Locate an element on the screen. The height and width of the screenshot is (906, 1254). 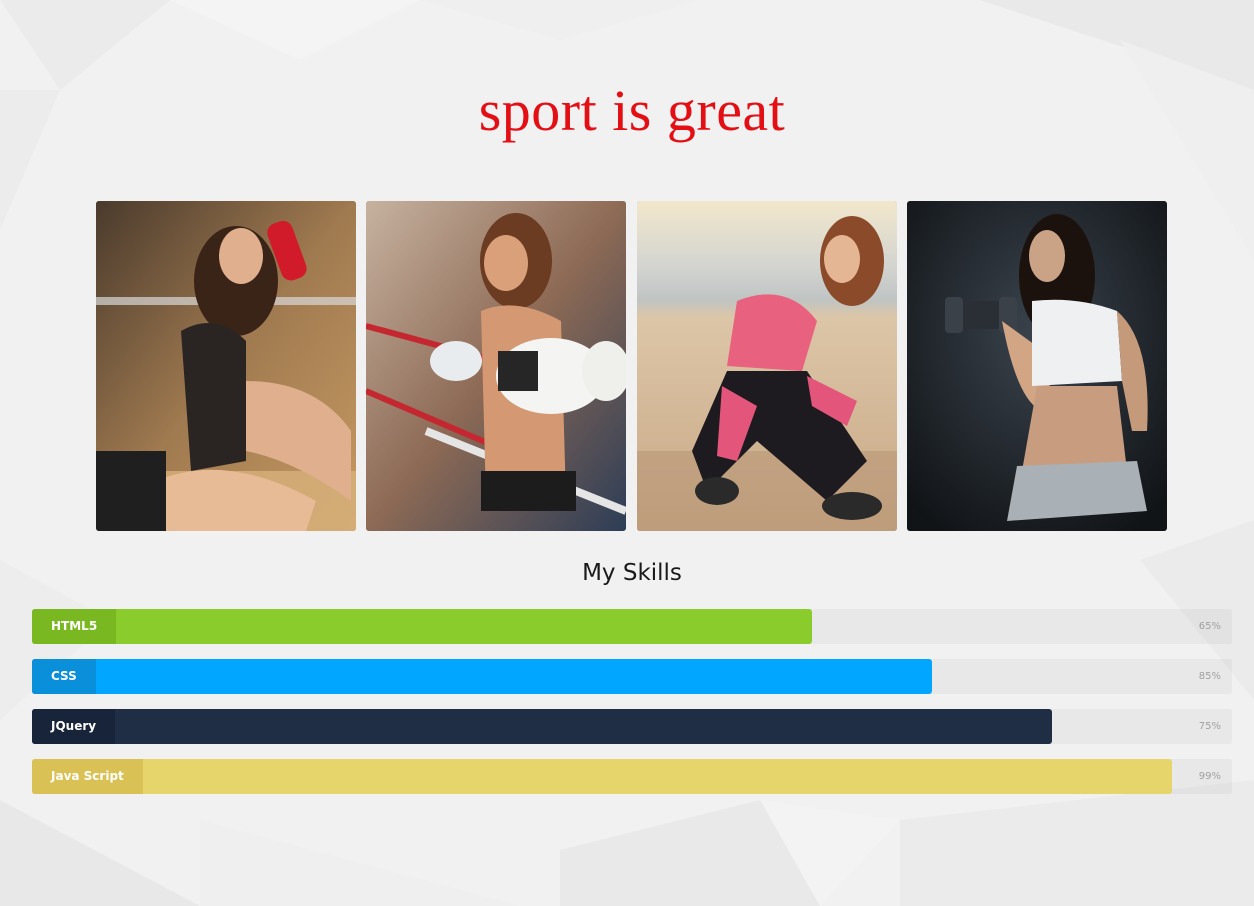
skill-bar-percent: 65% is located at coordinates (1209, 626).